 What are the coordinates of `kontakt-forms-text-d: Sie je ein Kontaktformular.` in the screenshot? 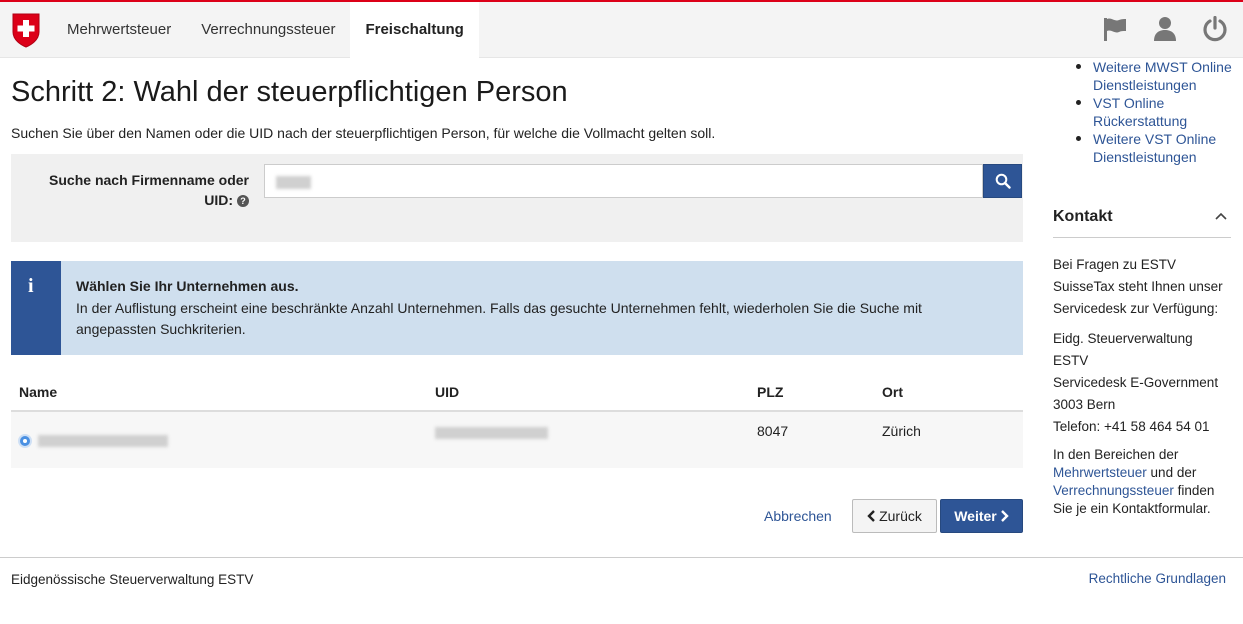 It's located at (1132, 508).